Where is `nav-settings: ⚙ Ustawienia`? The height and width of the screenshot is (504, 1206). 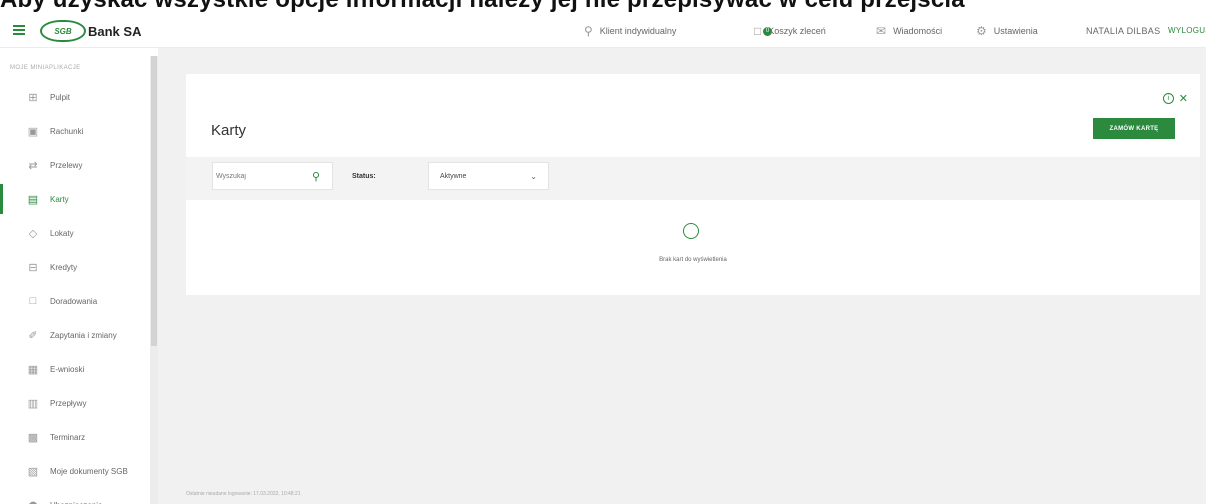
nav-settings: ⚙ Ustawienia is located at coordinates (1007, 31).